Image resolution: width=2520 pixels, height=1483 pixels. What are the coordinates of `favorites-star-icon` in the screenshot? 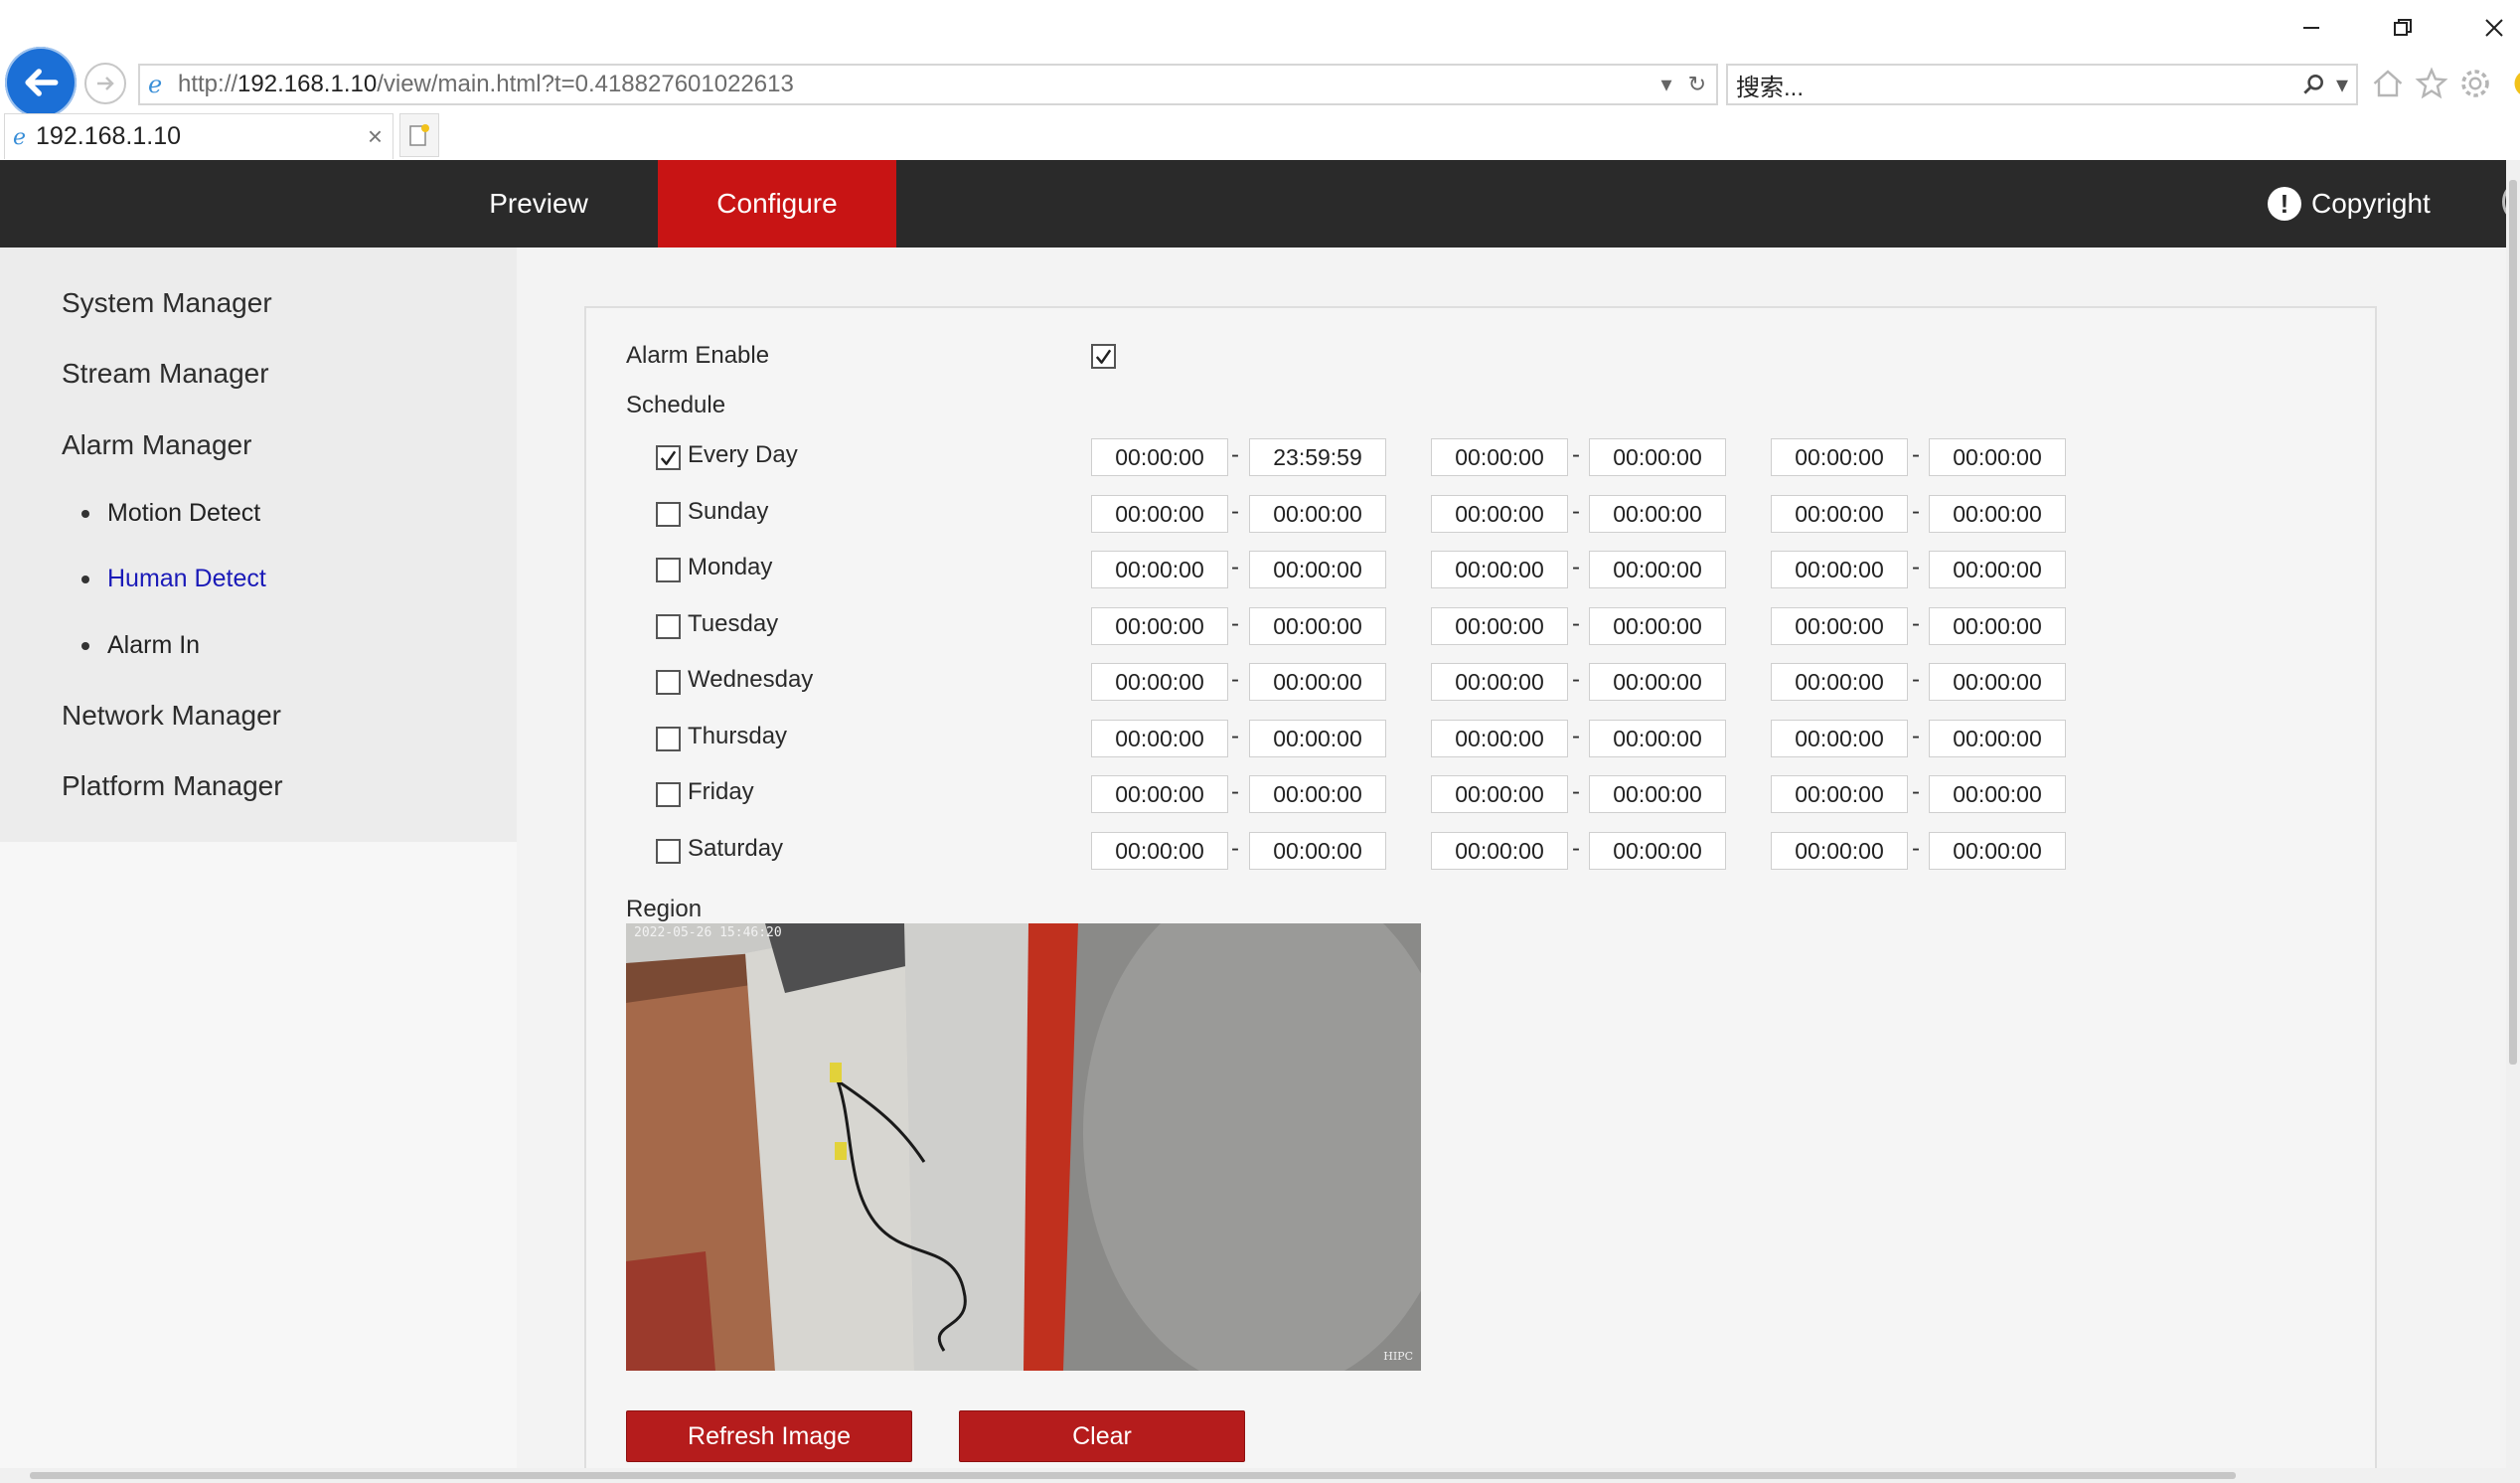 It's located at (2431, 83).